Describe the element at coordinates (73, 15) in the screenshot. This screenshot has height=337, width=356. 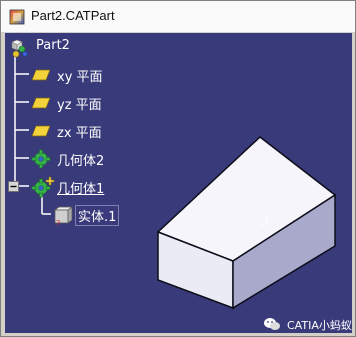
I see `window-title: Part2.CATPart` at that location.